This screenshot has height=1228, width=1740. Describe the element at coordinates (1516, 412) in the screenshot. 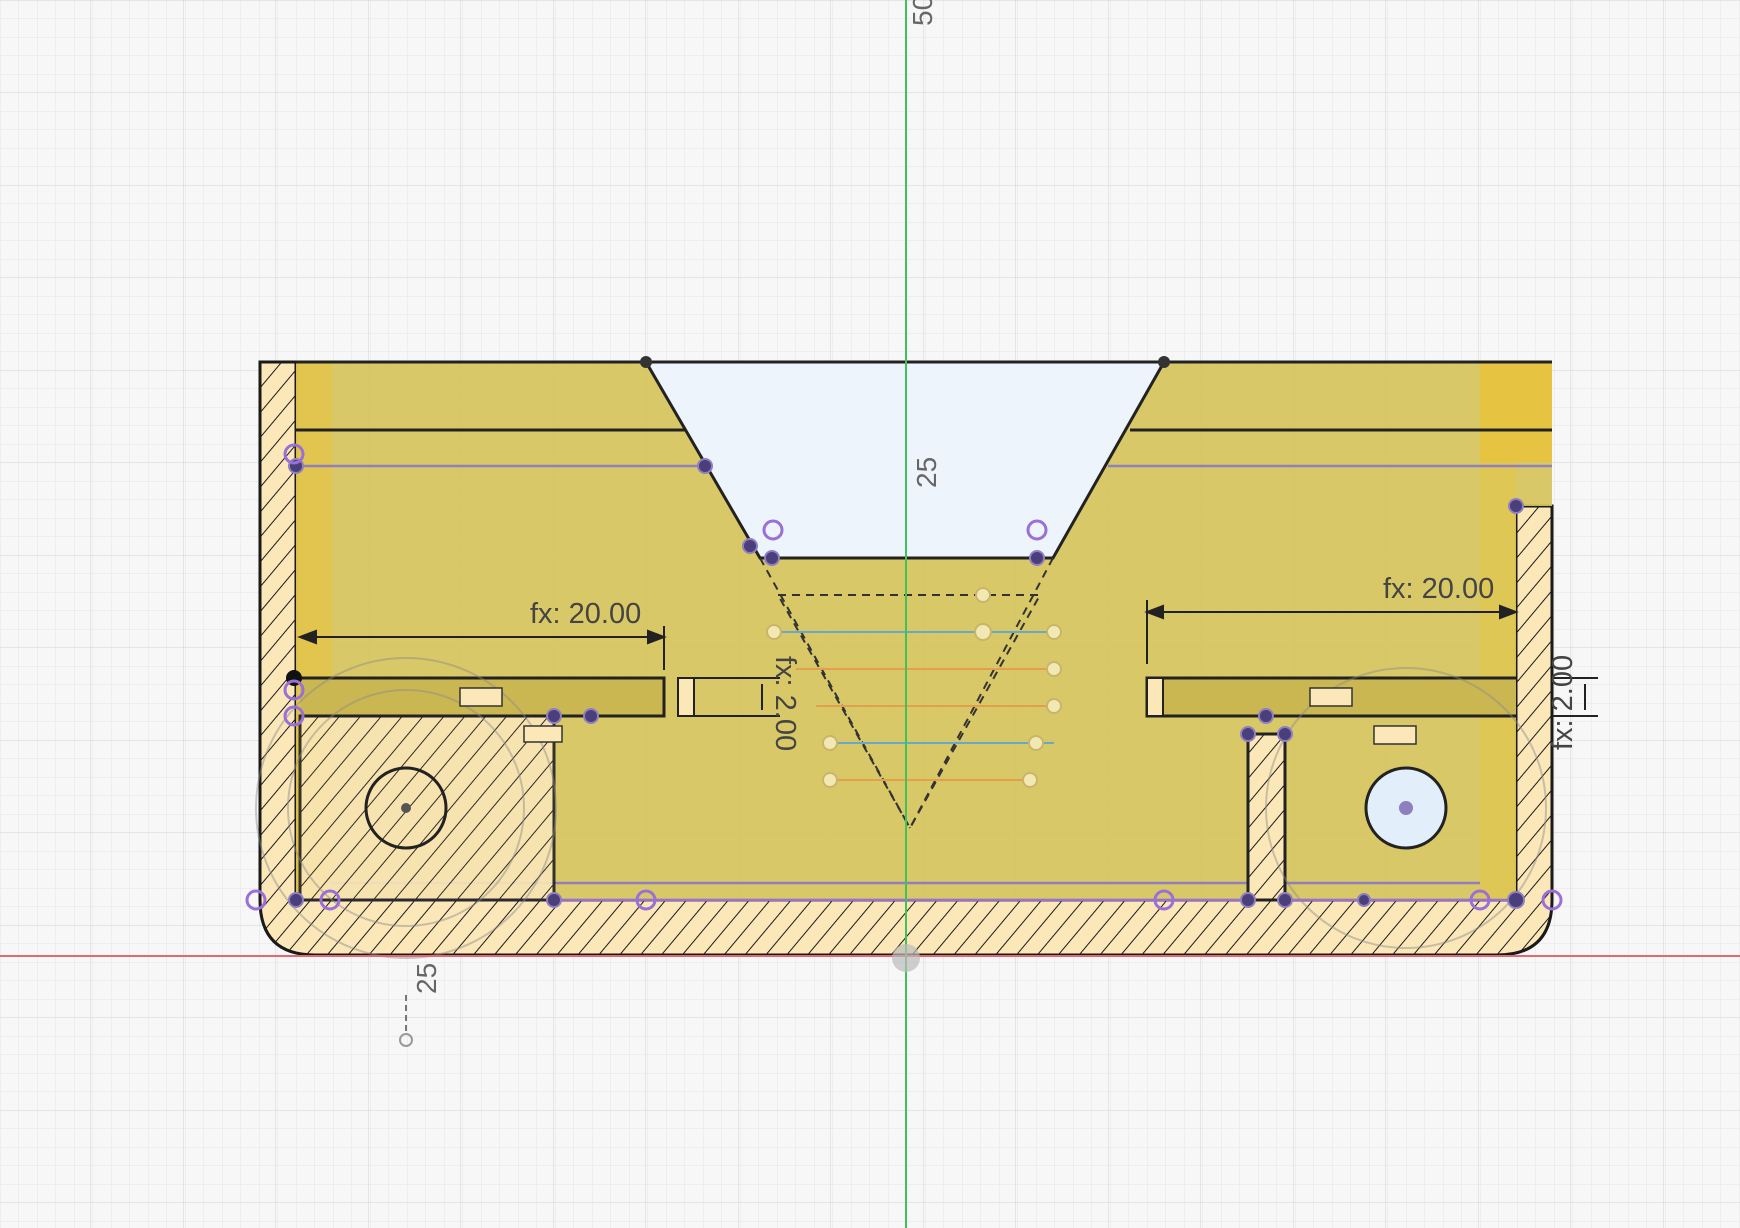

I see `top-right-strip` at that location.